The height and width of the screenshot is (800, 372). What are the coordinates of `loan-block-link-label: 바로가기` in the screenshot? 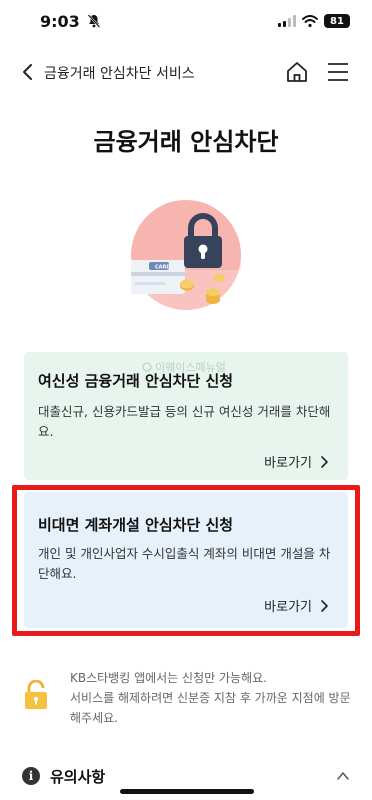 It's located at (288, 463).